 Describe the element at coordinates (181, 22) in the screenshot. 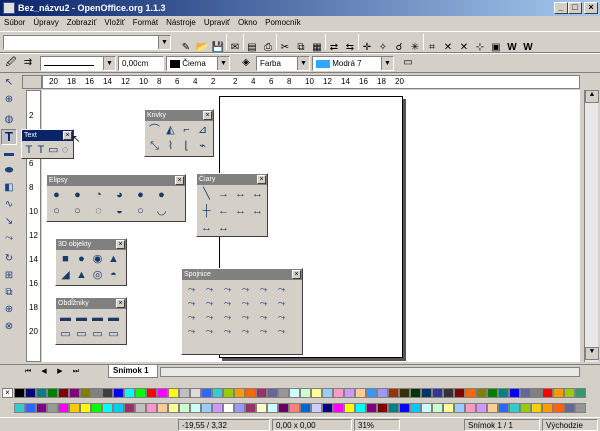

I see `menu-nastroje: Nástroje` at that location.